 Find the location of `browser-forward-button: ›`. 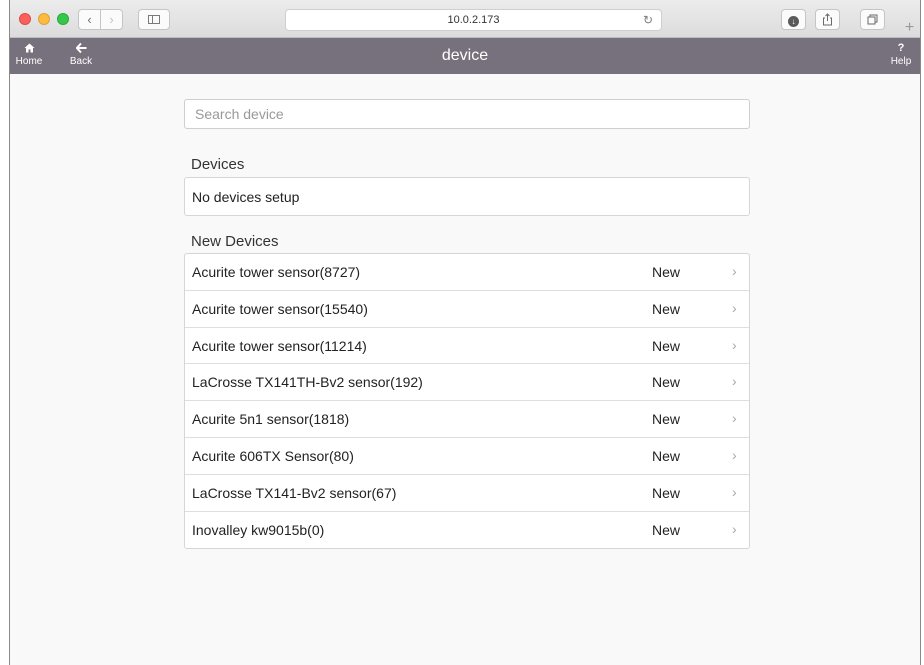

browser-forward-button: › is located at coordinates (111, 19).